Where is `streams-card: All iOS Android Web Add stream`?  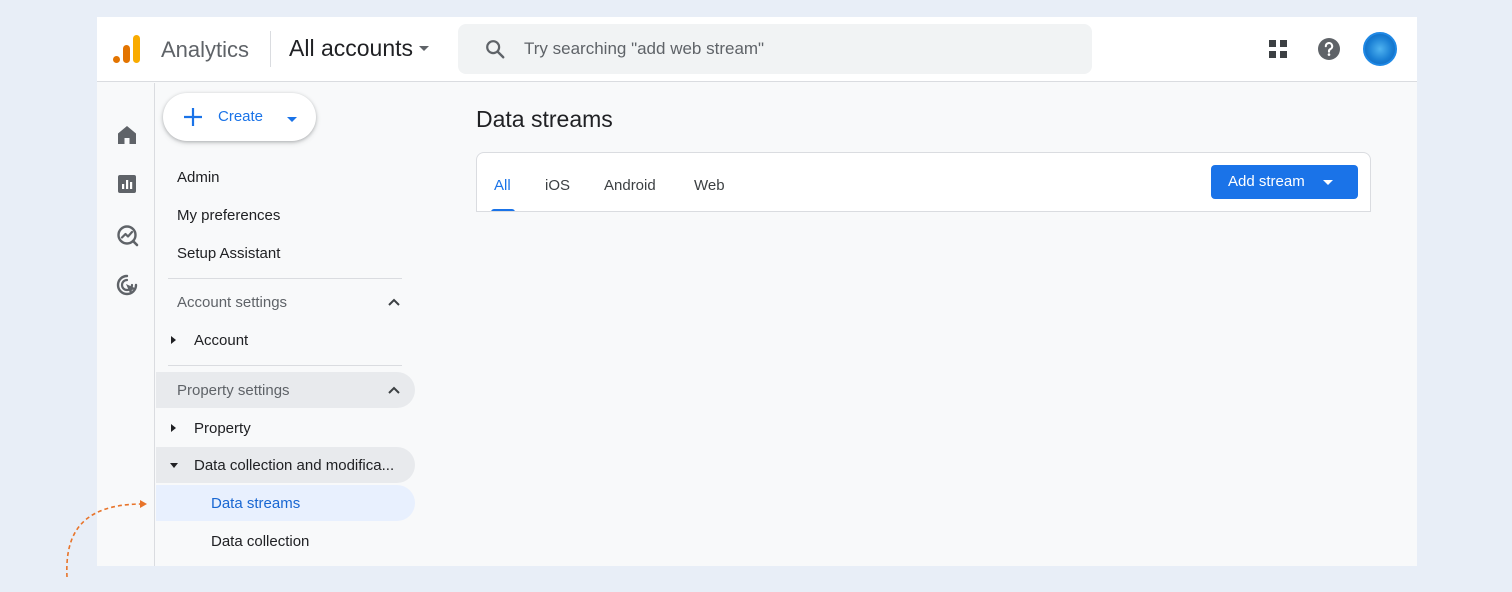
streams-card: All iOS Android Web Add stream is located at coordinates (923, 182).